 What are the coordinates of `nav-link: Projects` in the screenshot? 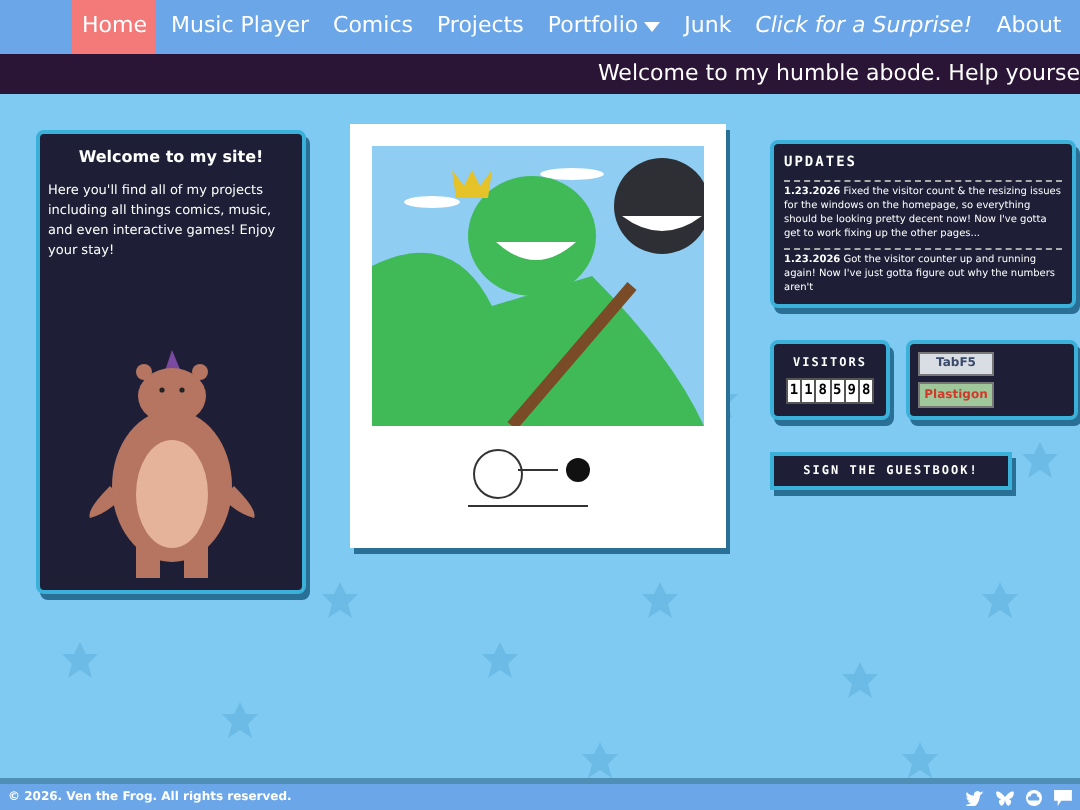 It's located at (480, 27).